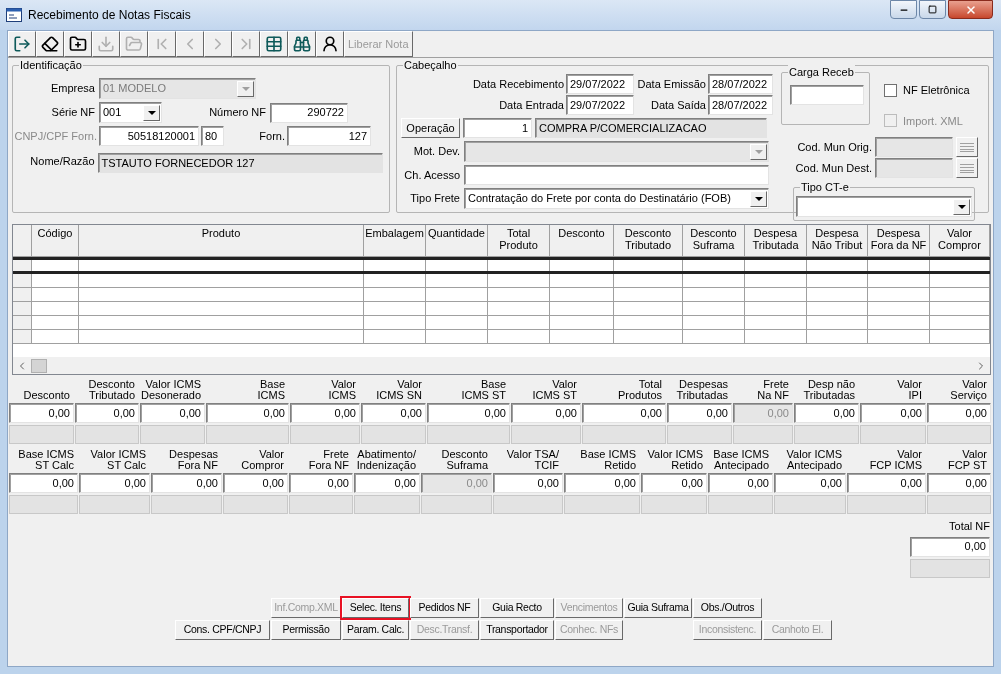 The image size is (1001, 674). What do you see at coordinates (833, 168) in the screenshot?
I see `field-label: Cod. Mun Dest.` at bounding box center [833, 168].